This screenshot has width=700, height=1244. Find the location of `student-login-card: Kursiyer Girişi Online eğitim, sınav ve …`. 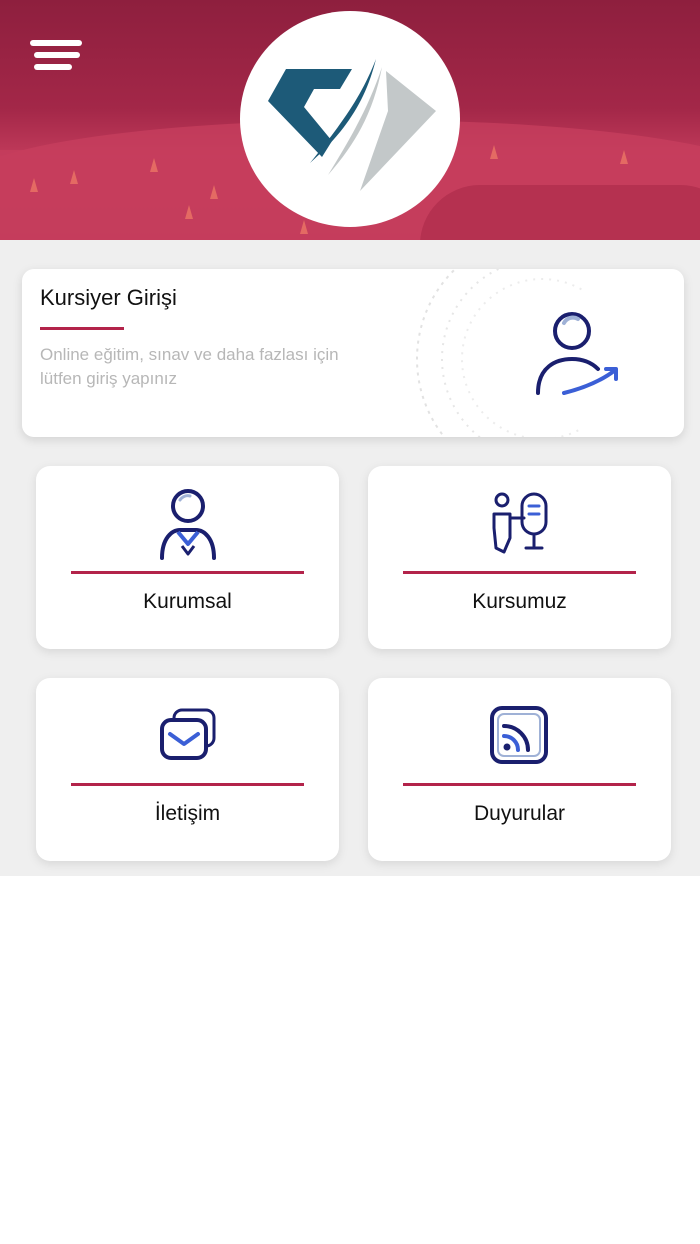

student-login-card: Kursiyer Girişi Online eğitim, sınav ve … is located at coordinates (353, 353).